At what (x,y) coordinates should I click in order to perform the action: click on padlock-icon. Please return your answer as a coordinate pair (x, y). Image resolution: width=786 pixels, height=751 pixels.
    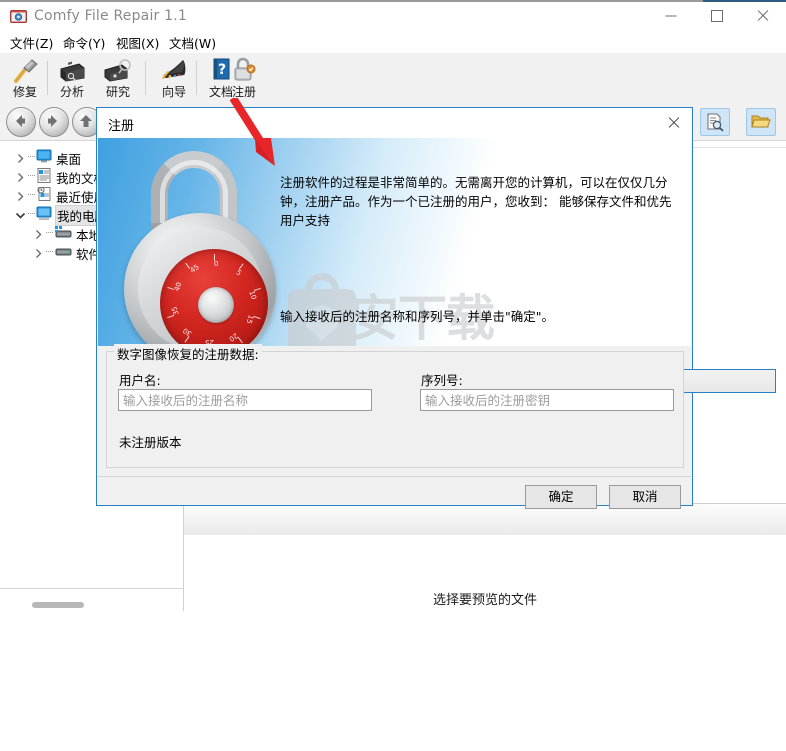
    Looking at the image, I should click on (244, 70).